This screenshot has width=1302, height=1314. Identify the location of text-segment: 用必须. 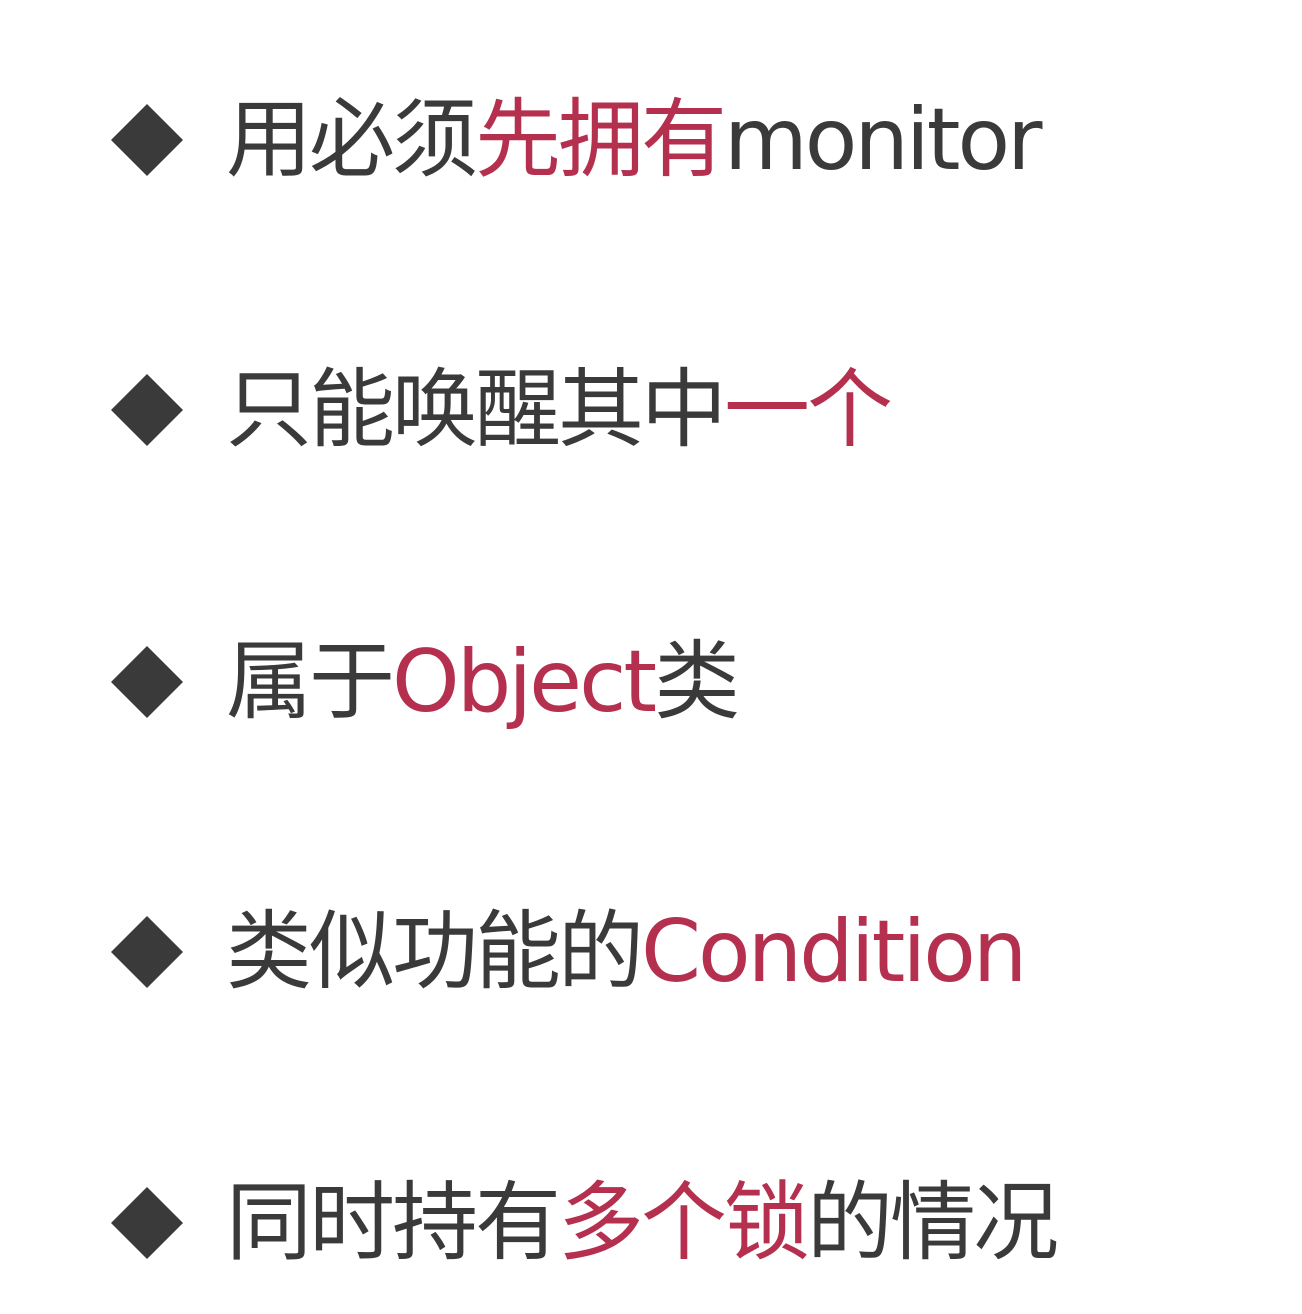
(352, 140).